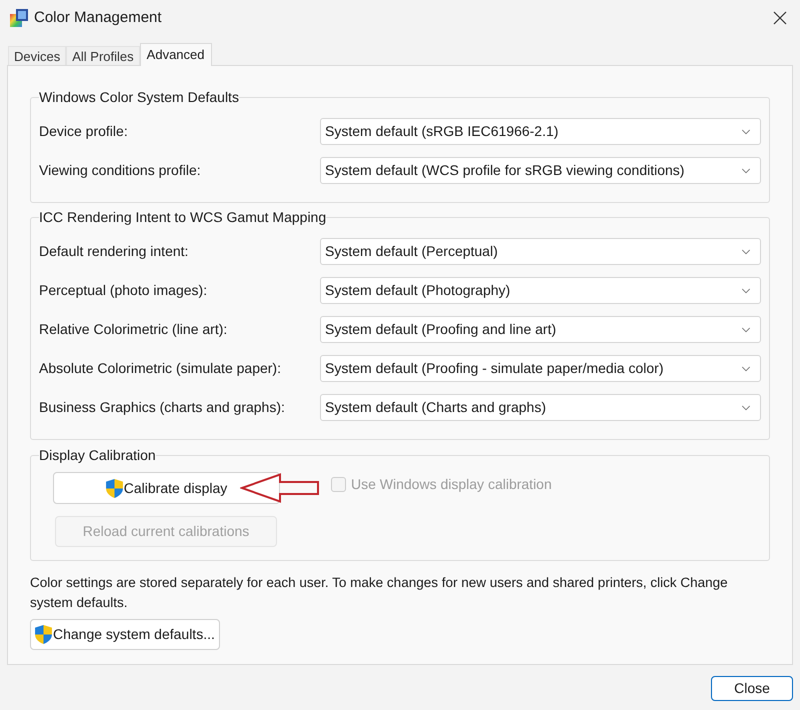 Image resolution: width=800 pixels, height=710 pixels. I want to click on info-text: Color settings are stored separately for each user. To make changes for new users and shared printers, click Change system defaults., so click(379, 593).